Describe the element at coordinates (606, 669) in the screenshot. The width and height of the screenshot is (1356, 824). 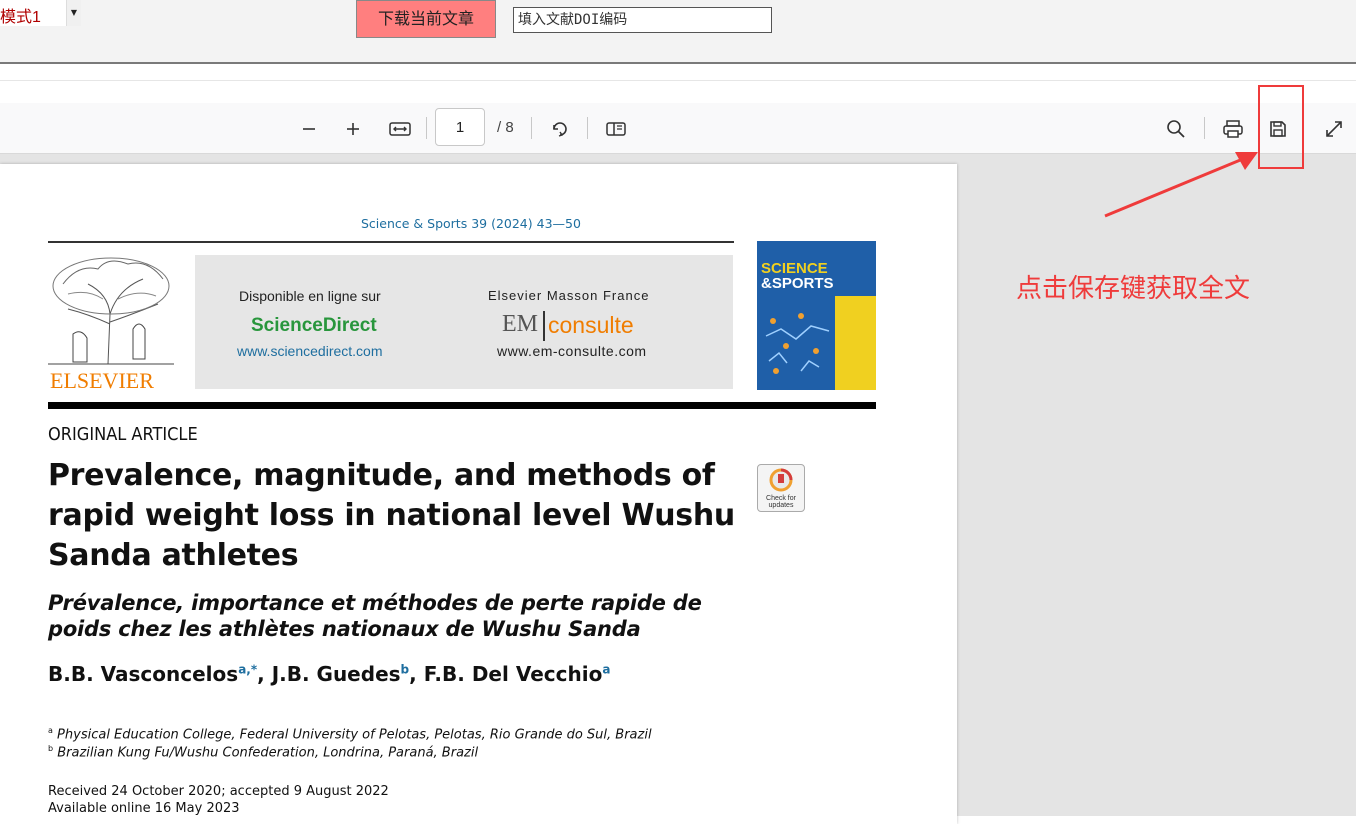
I see `author-affiliation-mark: a` at that location.